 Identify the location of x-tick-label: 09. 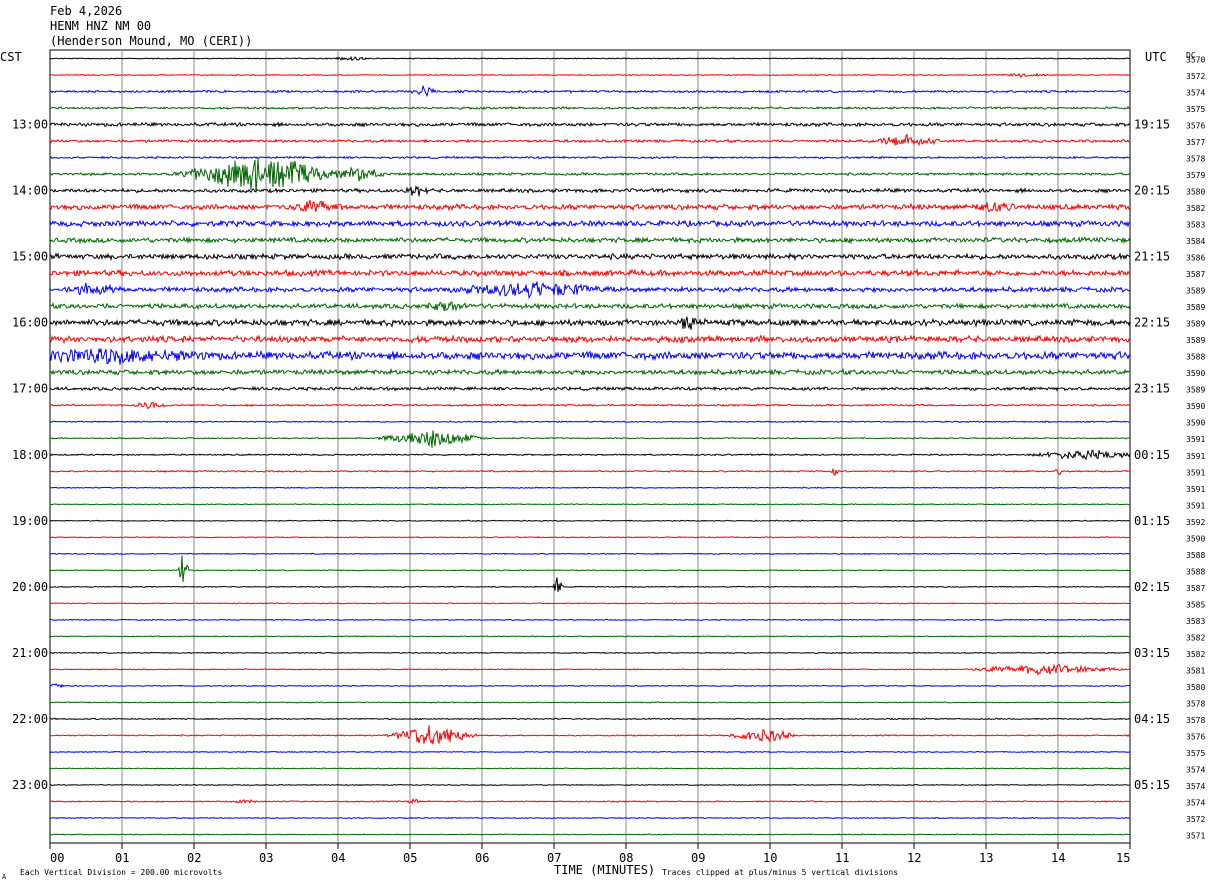
(698, 858).